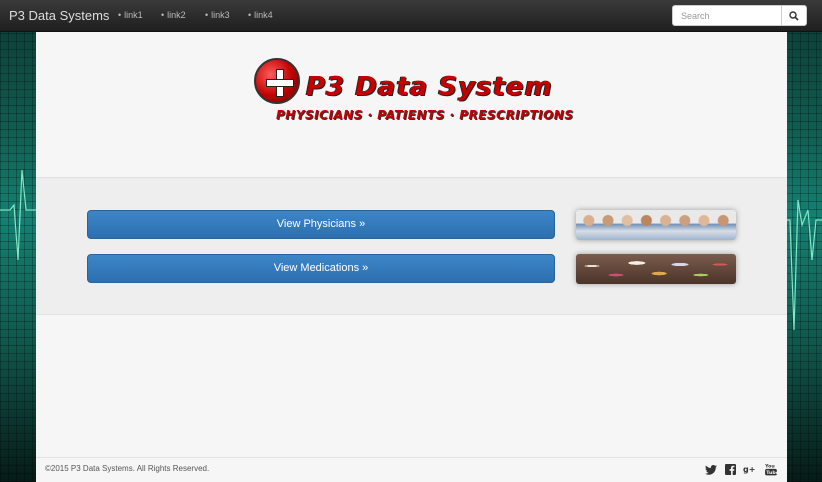 This screenshot has height=482, width=822. I want to click on svg-text: g+, so click(749, 469).